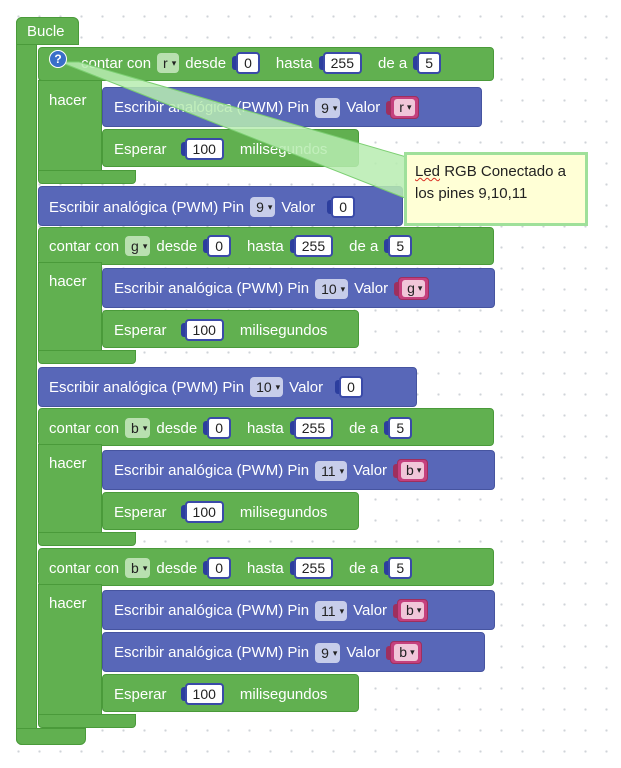 This screenshot has width=621, height=768. Describe the element at coordinates (168, 63) in the screenshot. I see `var-dropdown-r: r ▾` at that location.